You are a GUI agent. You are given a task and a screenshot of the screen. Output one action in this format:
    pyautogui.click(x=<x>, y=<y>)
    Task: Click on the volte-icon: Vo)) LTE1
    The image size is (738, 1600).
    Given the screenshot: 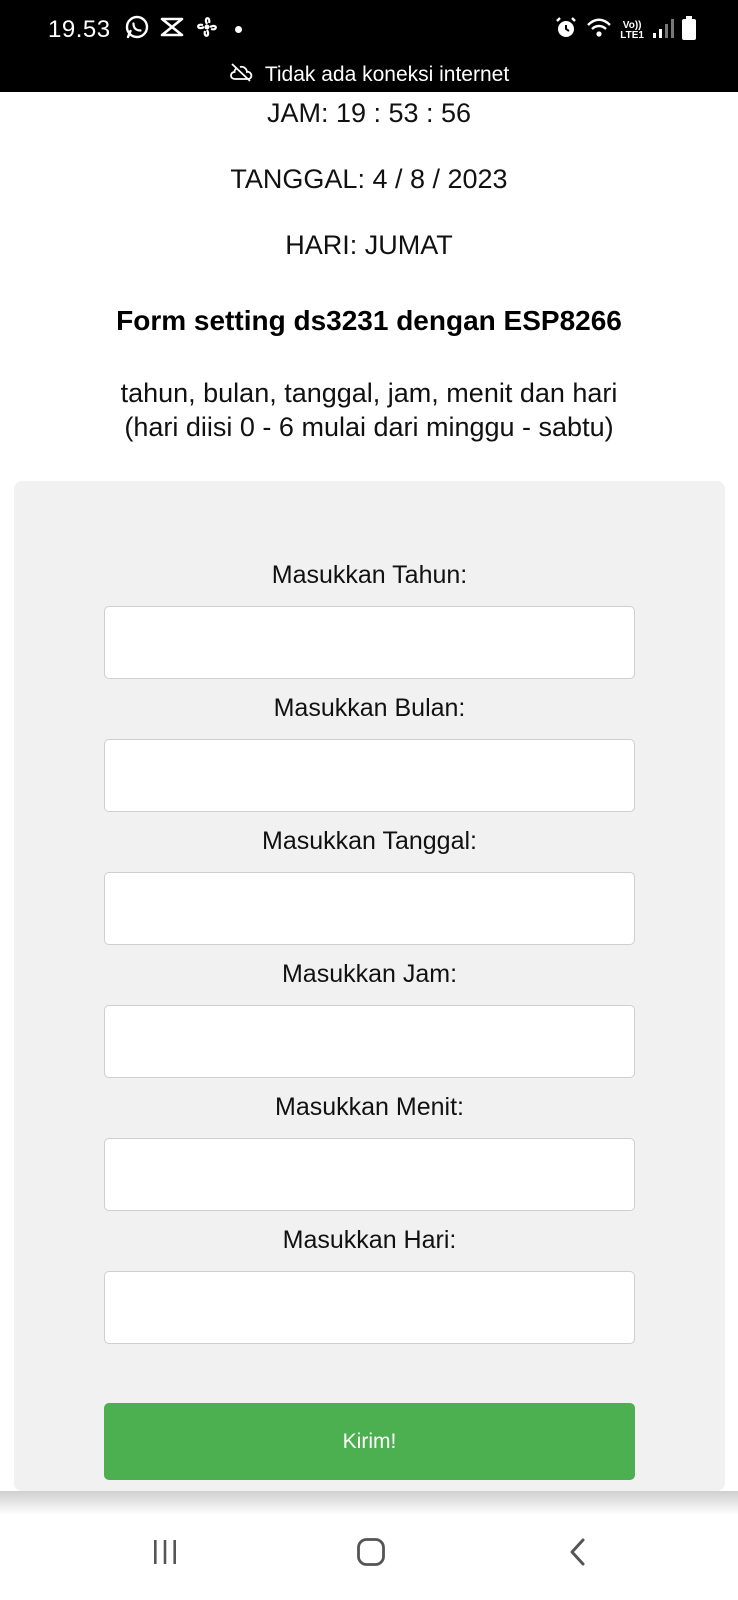 What is the action you would take?
    pyautogui.click(x=632, y=30)
    